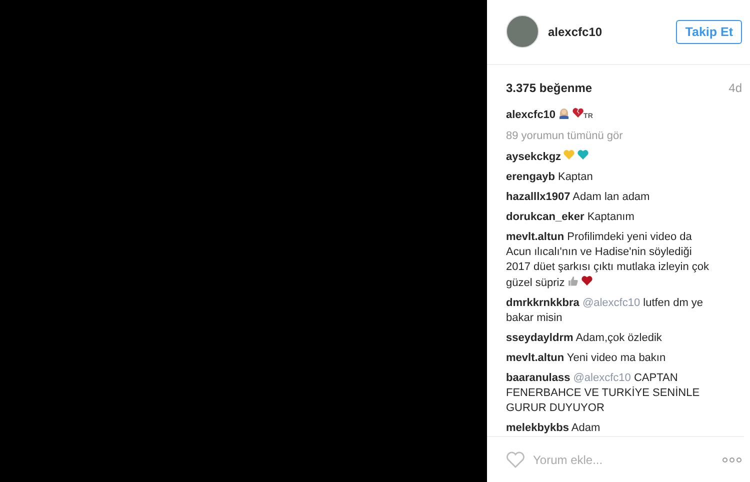 The height and width of the screenshot is (482, 750). I want to click on comment: sseydayldrm Adam,çok özledik, so click(584, 338).